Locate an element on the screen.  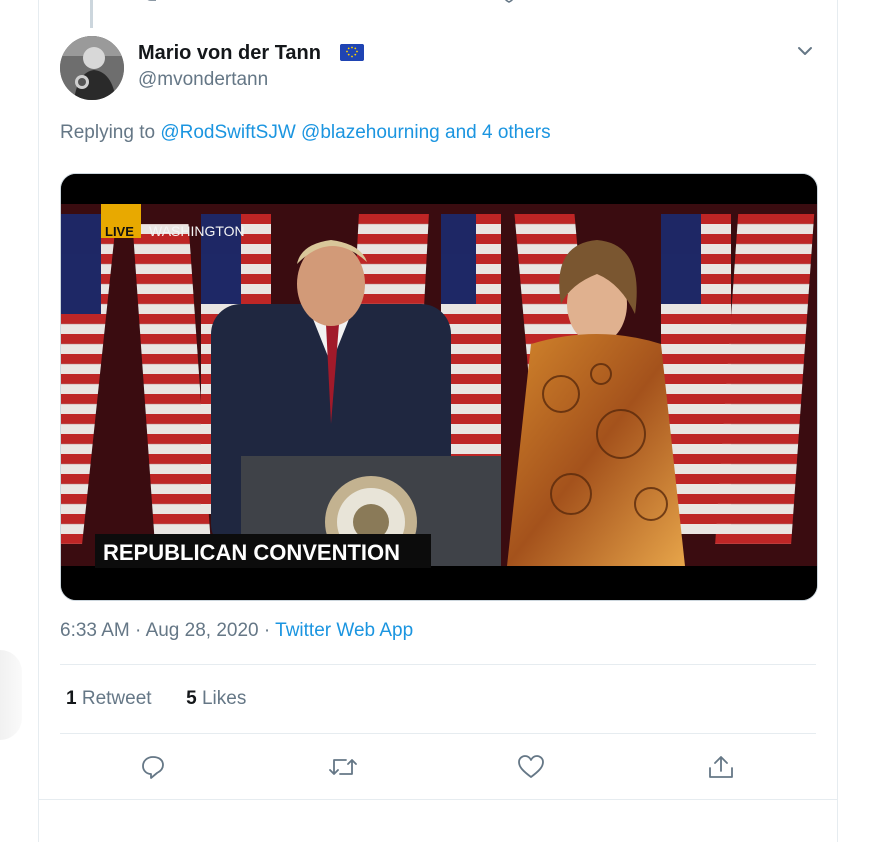
tweet-meta: 6:33 AM · Aug 28, 2020 · Twitter Web App is located at coordinates (236, 631).